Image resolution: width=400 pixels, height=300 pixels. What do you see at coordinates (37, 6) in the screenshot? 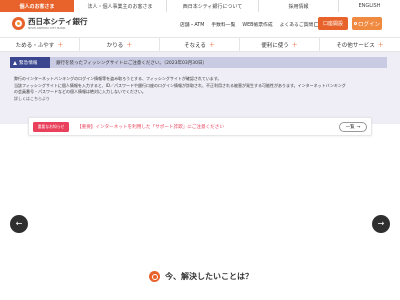
I see `tab-personal: 個人のお客さま` at bounding box center [37, 6].